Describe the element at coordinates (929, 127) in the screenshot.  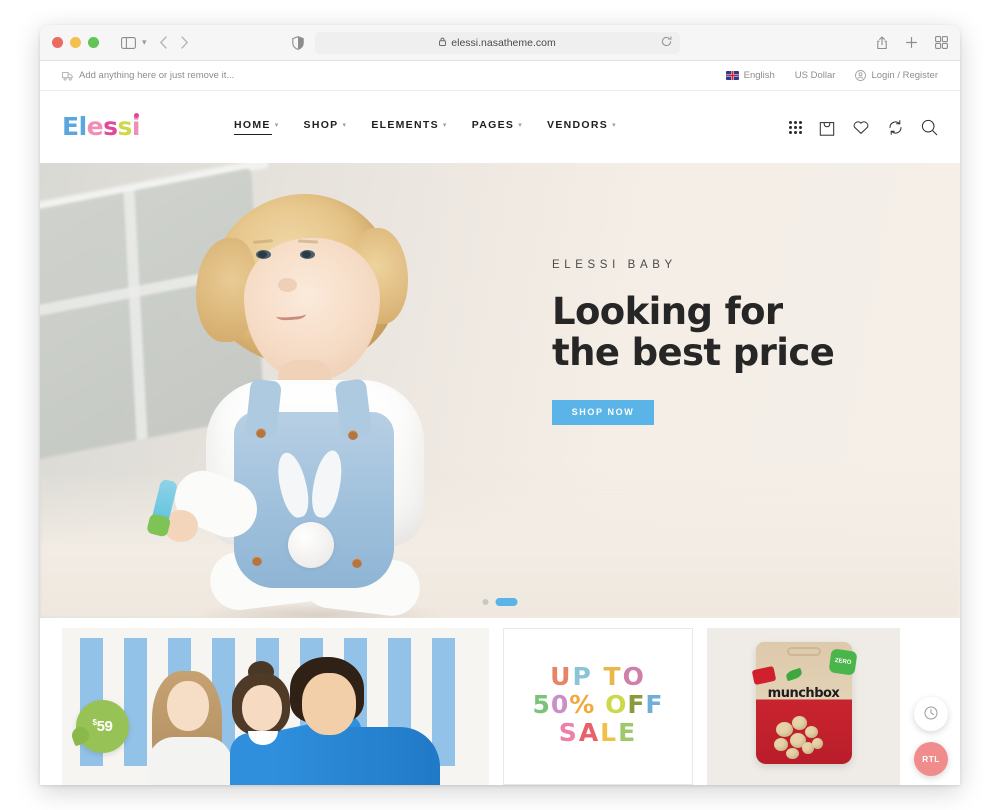
I see `search-icon` at that location.